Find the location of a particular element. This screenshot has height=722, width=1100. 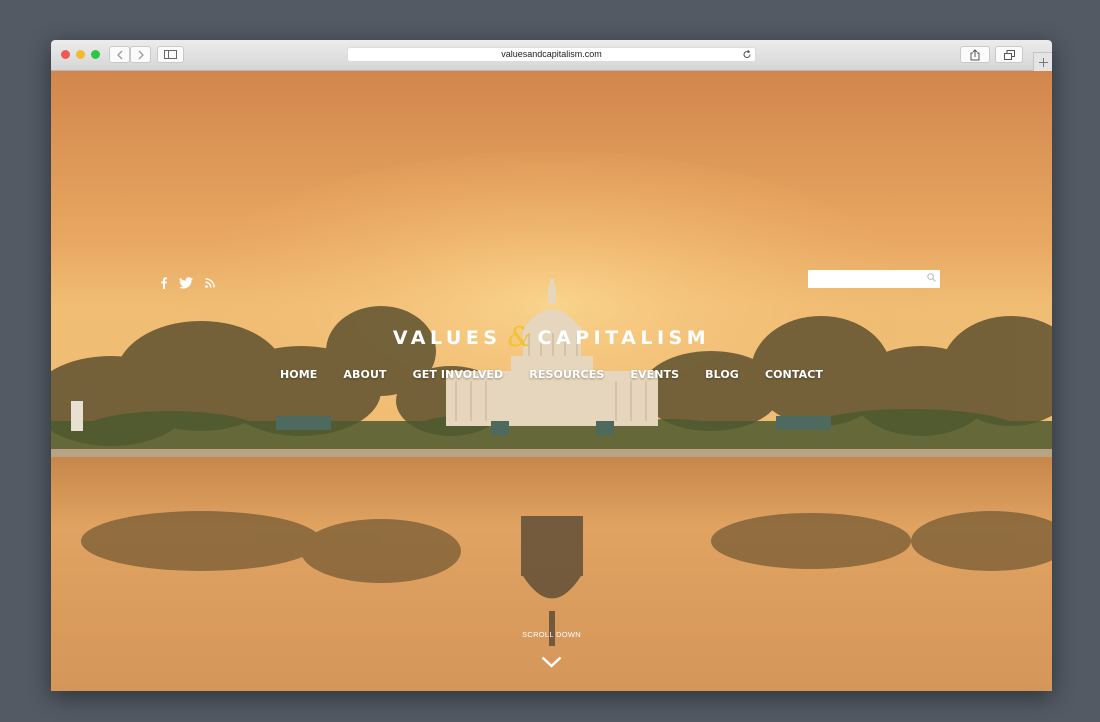

close-window-button is located at coordinates (65, 54).